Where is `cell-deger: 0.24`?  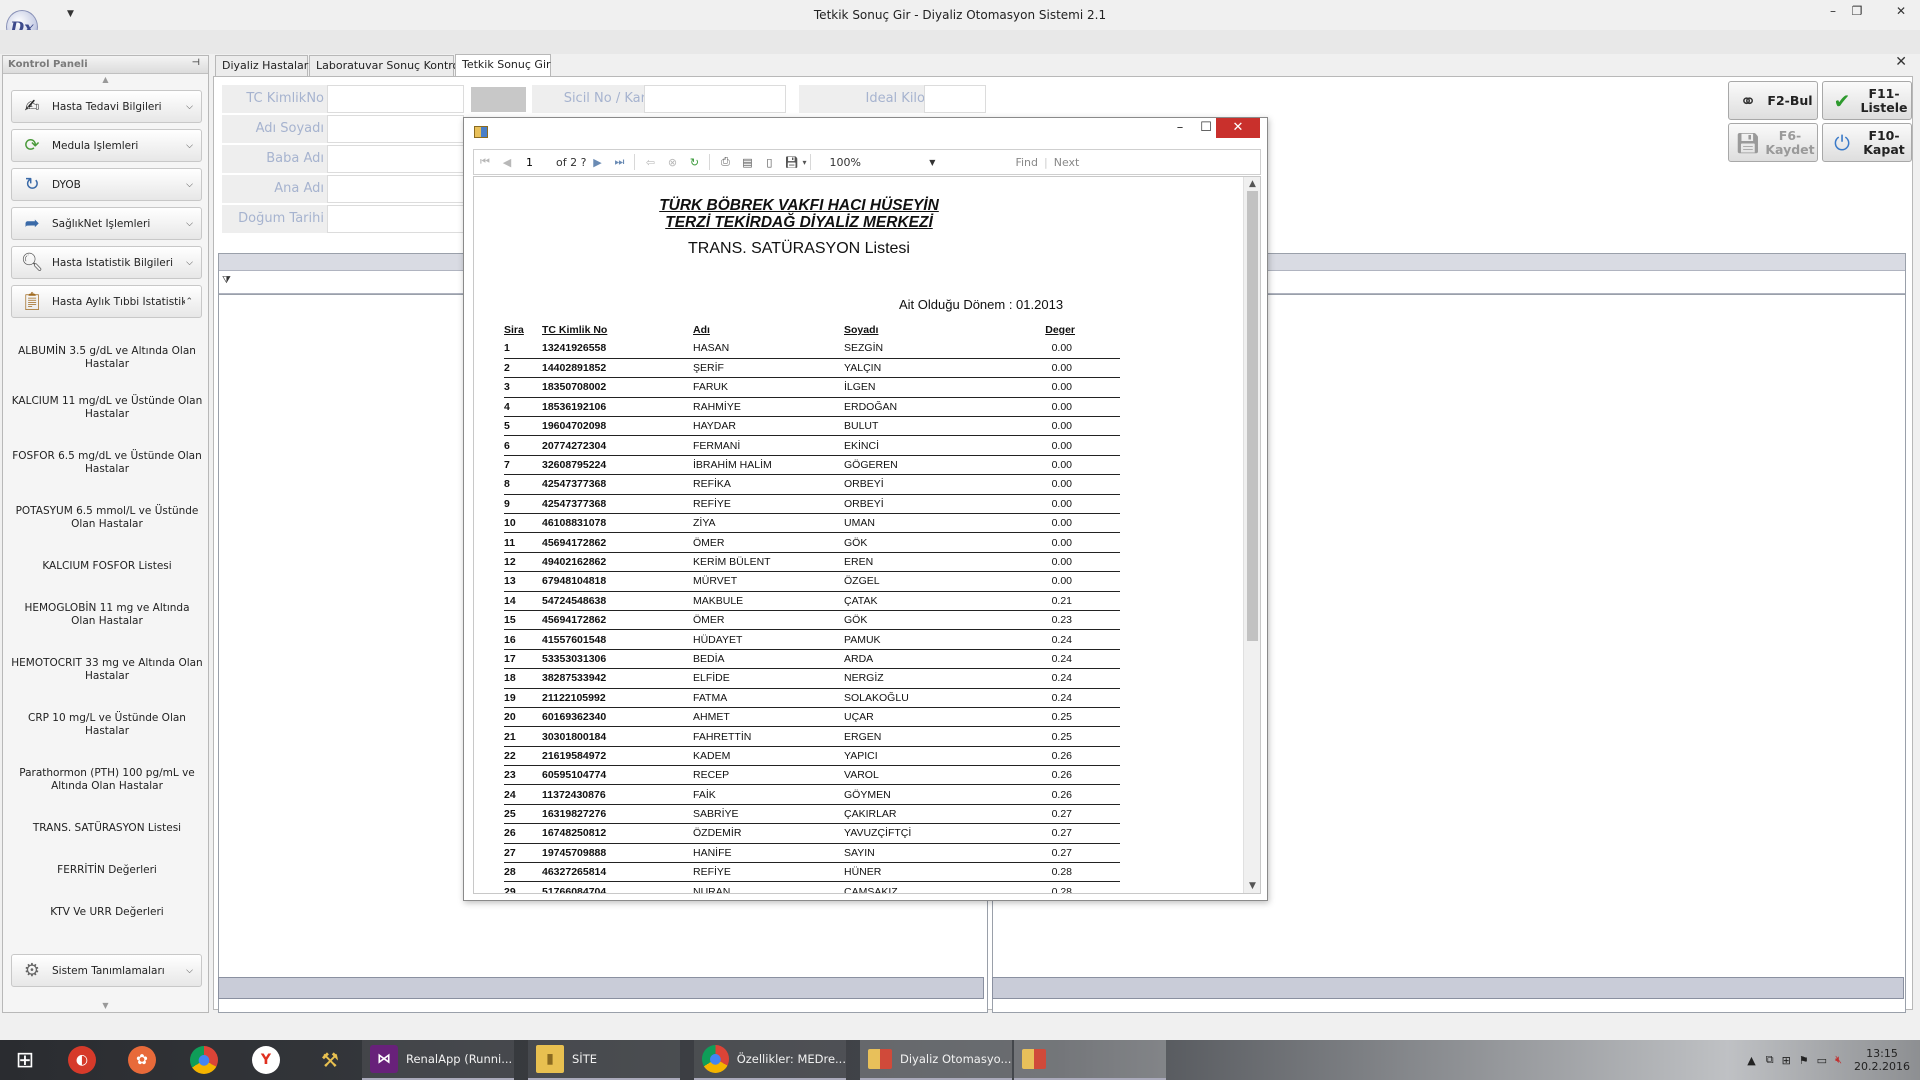
cell-deger: 0.24 is located at coordinates (1069, 639).